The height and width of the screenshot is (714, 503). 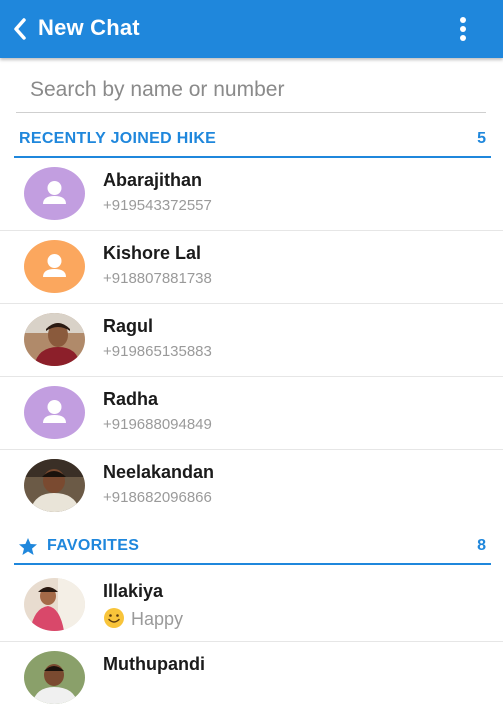 I want to click on contact-row: Kishore Lal +918807881738, so click(x=251, y=267).